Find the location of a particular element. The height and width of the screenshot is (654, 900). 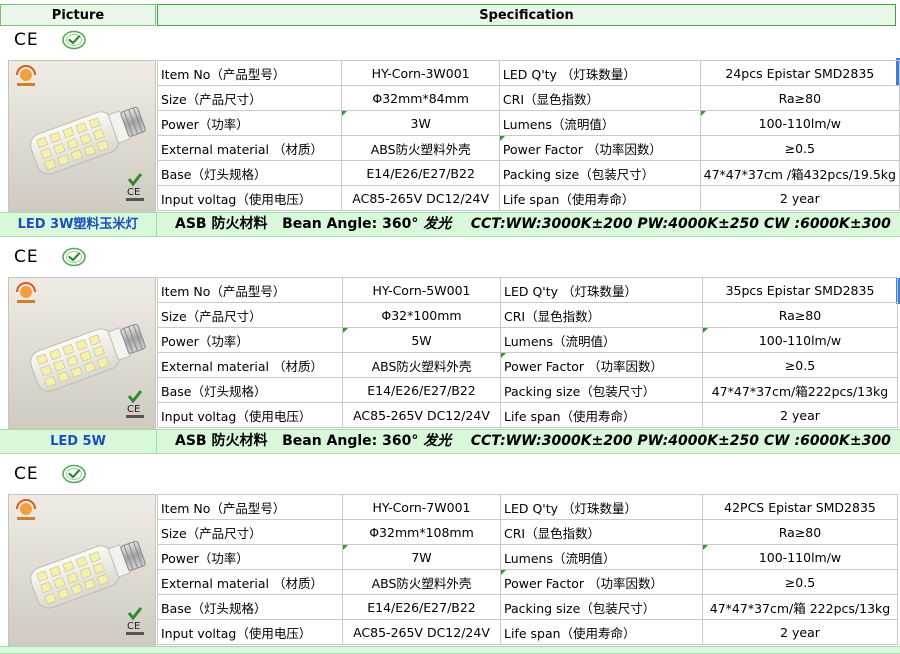

picture-column-header: Picture is located at coordinates (78, 15).